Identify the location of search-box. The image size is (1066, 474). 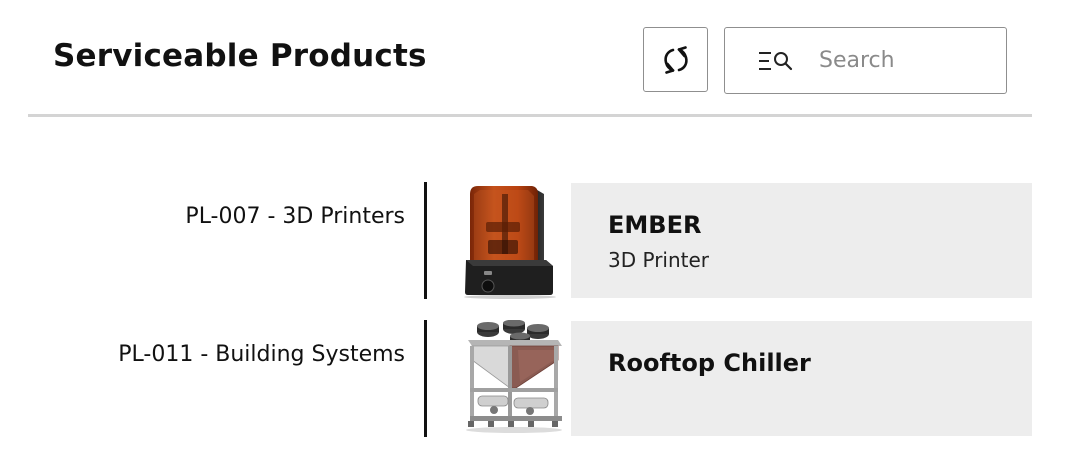
(865, 60).